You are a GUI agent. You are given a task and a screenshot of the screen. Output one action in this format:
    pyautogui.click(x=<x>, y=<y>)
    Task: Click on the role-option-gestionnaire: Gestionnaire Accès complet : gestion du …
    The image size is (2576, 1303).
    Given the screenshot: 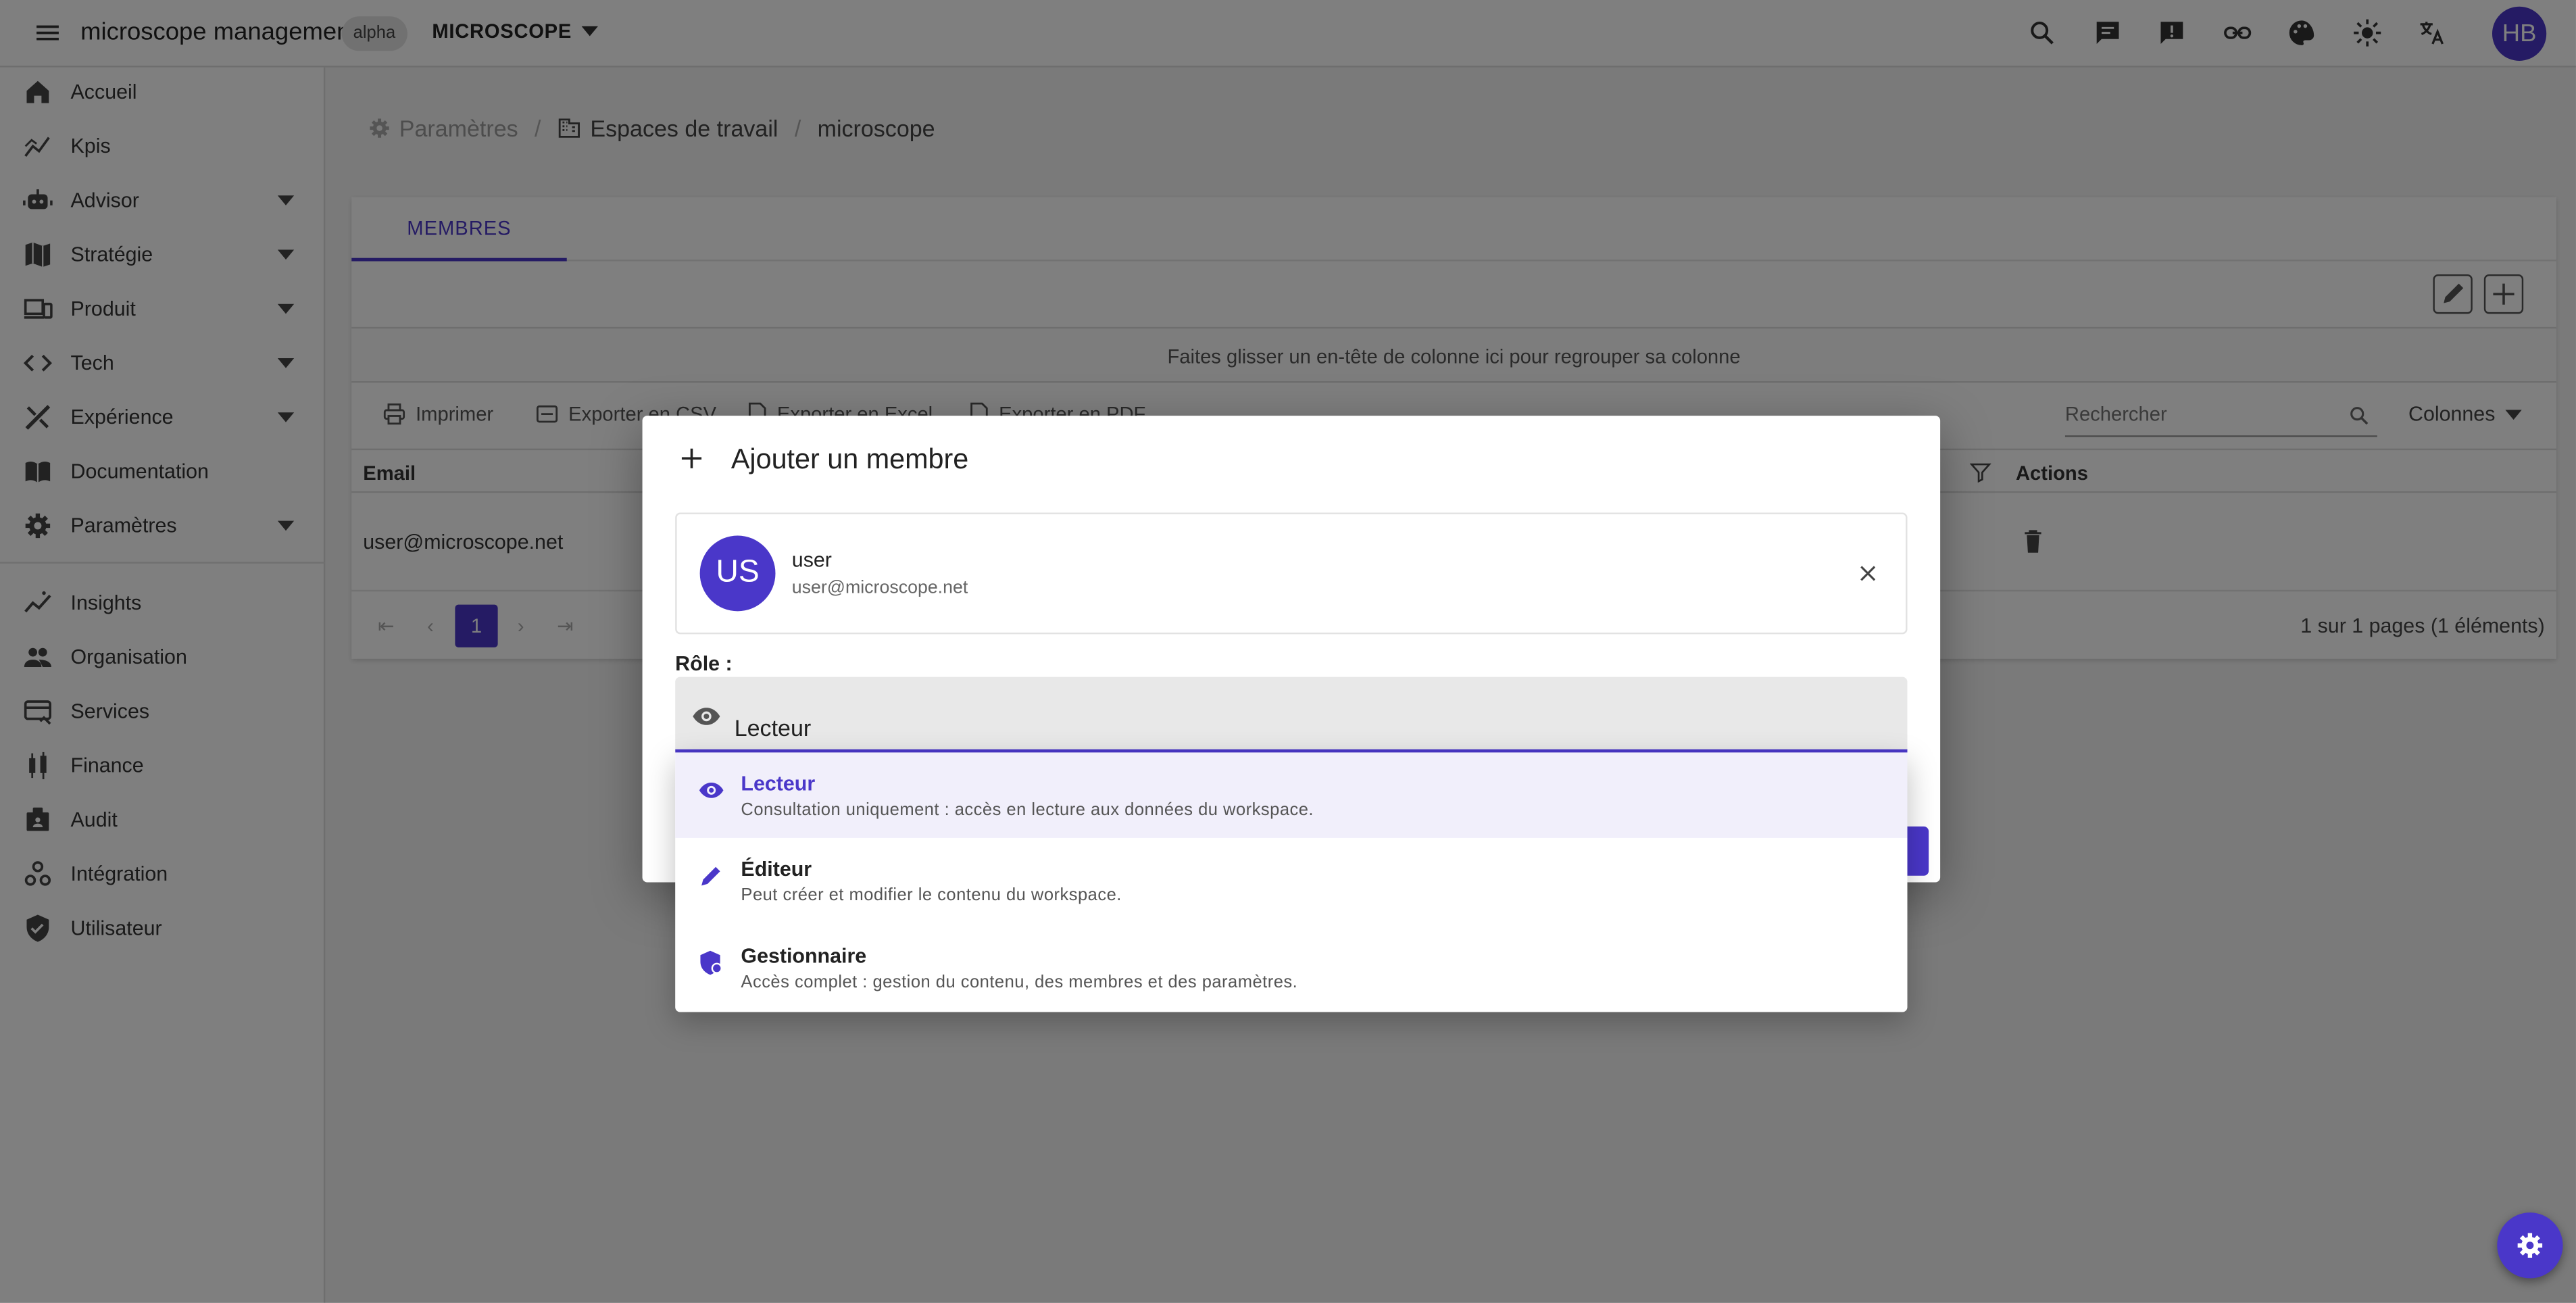 What is the action you would take?
    pyautogui.click(x=1291, y=967)
    